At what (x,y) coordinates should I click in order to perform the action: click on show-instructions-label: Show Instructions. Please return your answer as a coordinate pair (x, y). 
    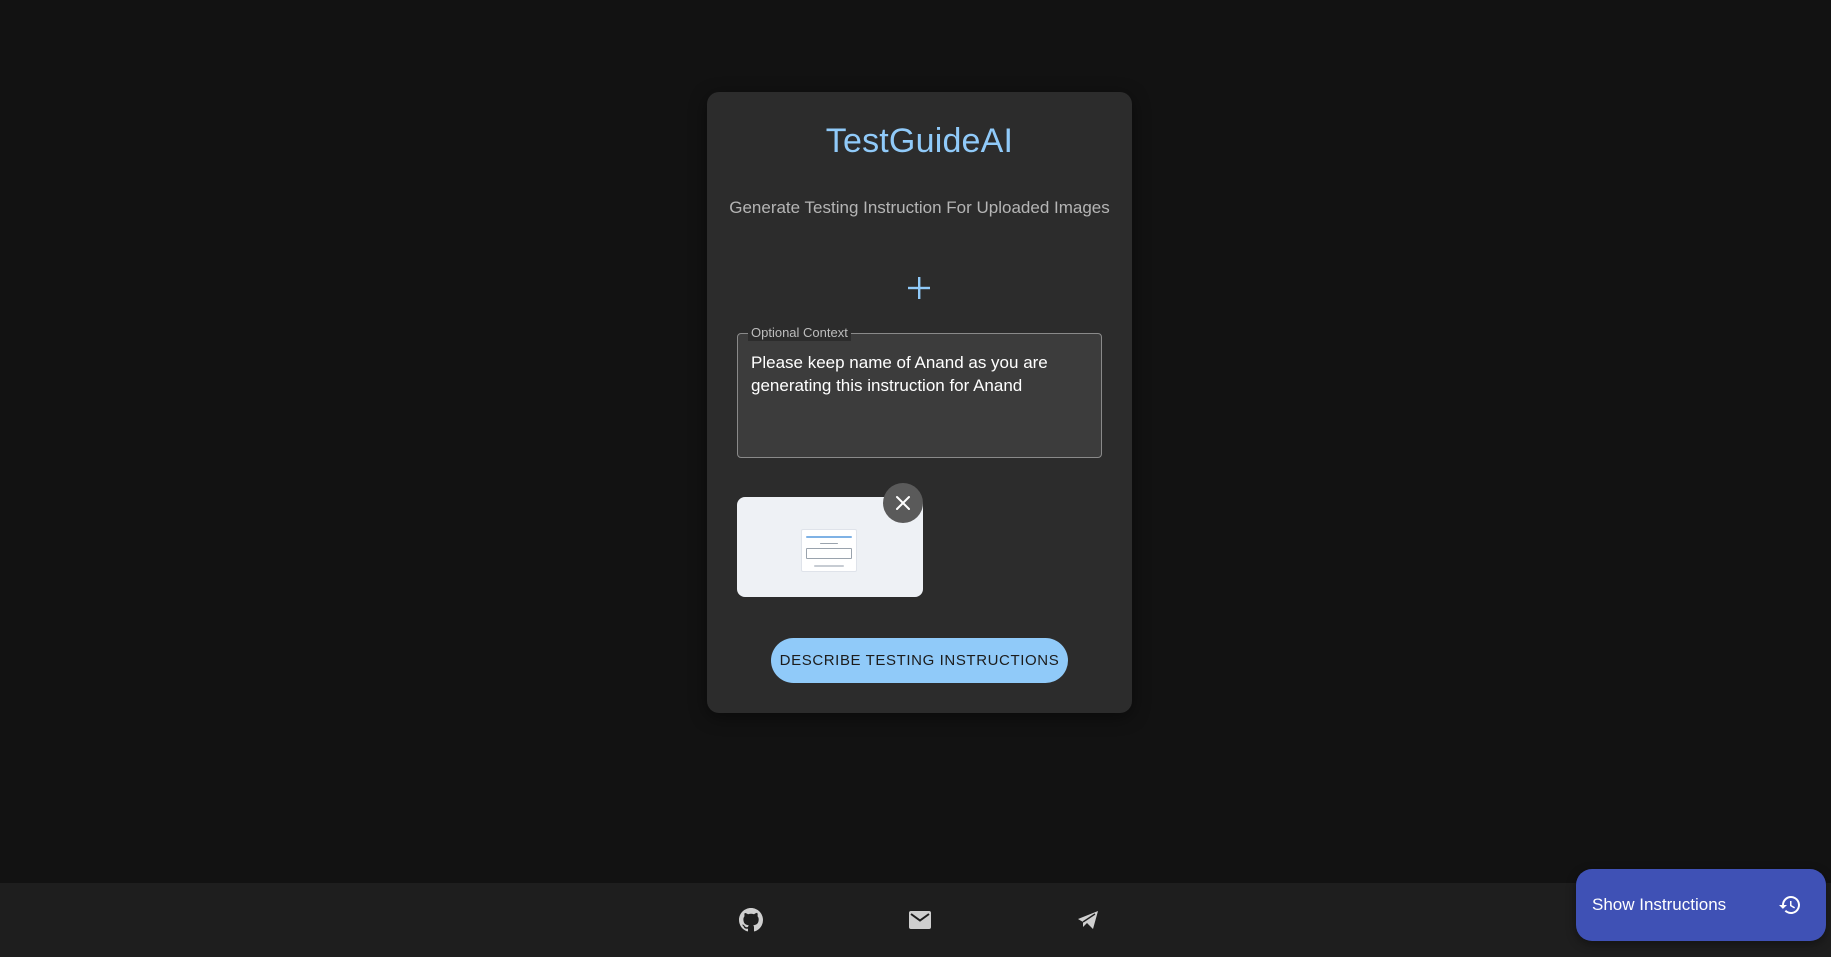
    Looking at the image, I should click on (1659, 904).